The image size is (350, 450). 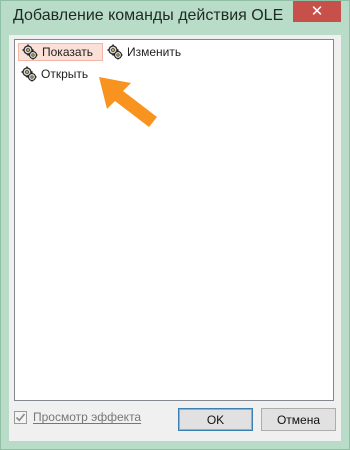 I want to click on checkmark-icon, so click(x=20, y=416).